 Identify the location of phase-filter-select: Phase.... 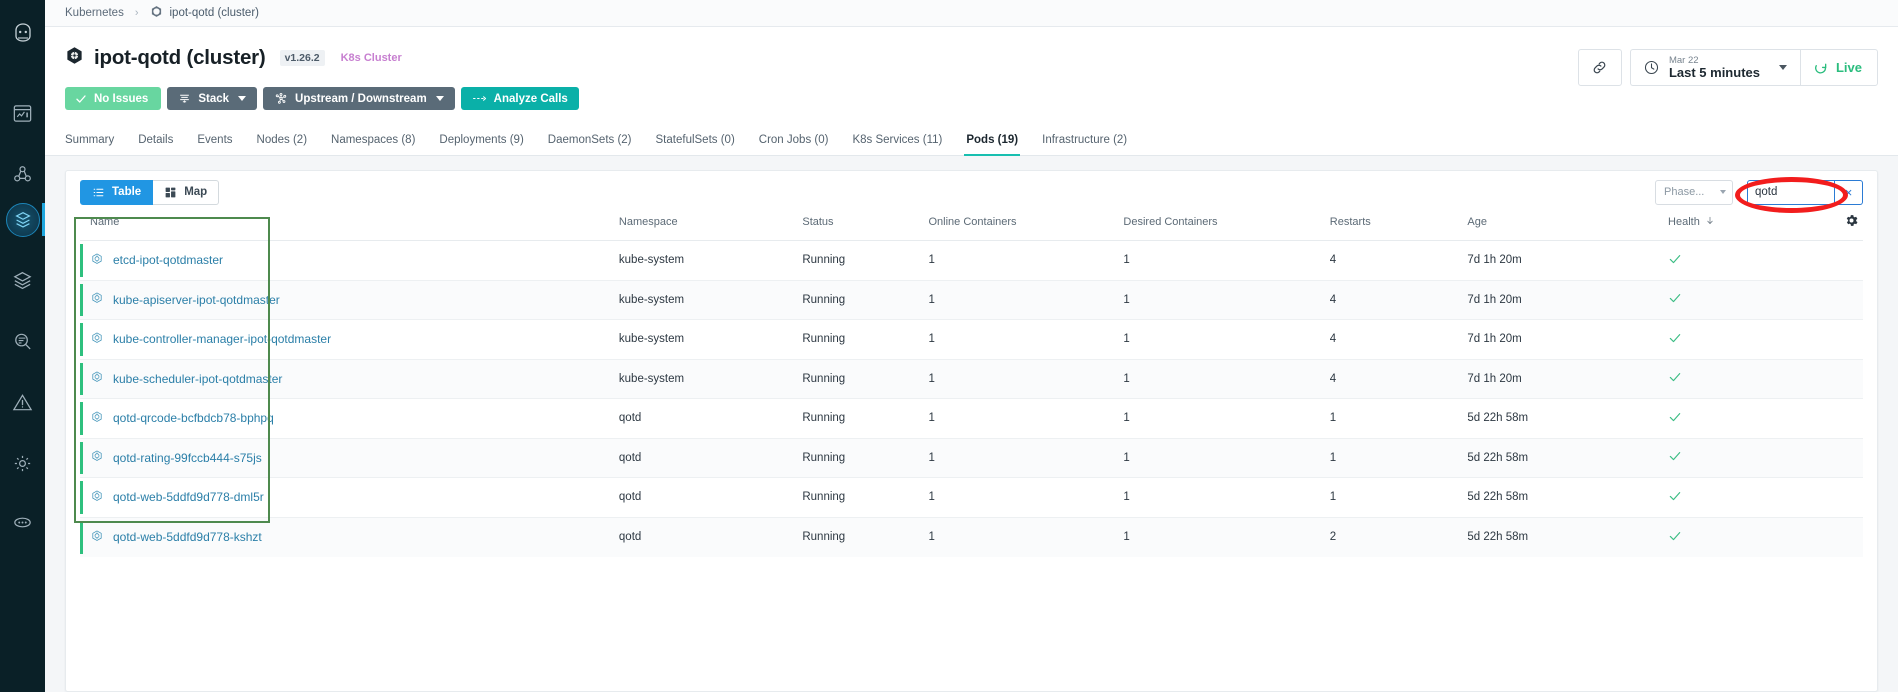
(1694, 192).